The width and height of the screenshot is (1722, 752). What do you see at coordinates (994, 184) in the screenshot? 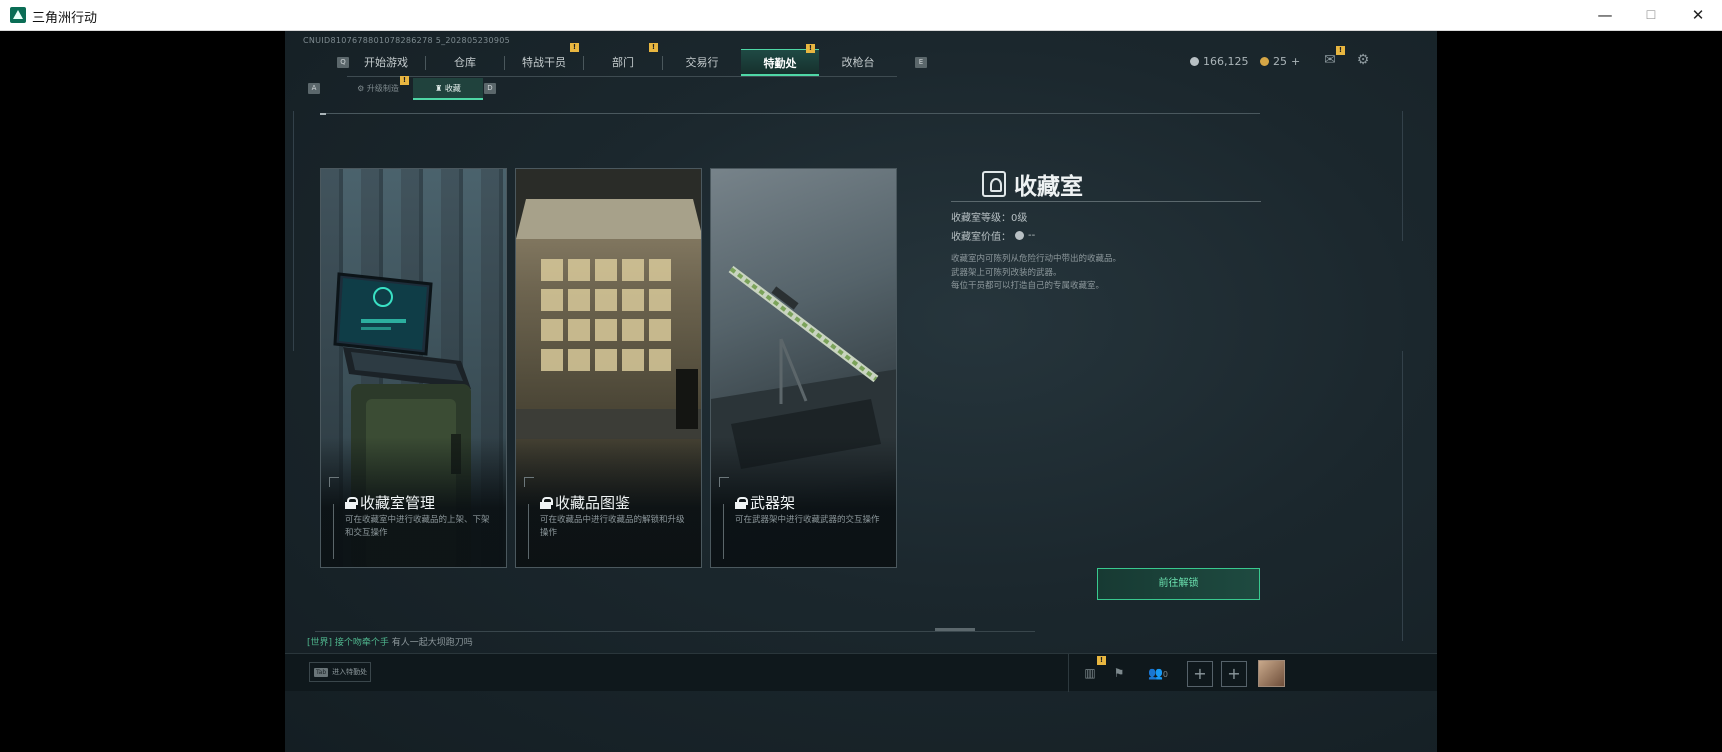
I see `collection-room-icon` at bounding box center [994, 184].